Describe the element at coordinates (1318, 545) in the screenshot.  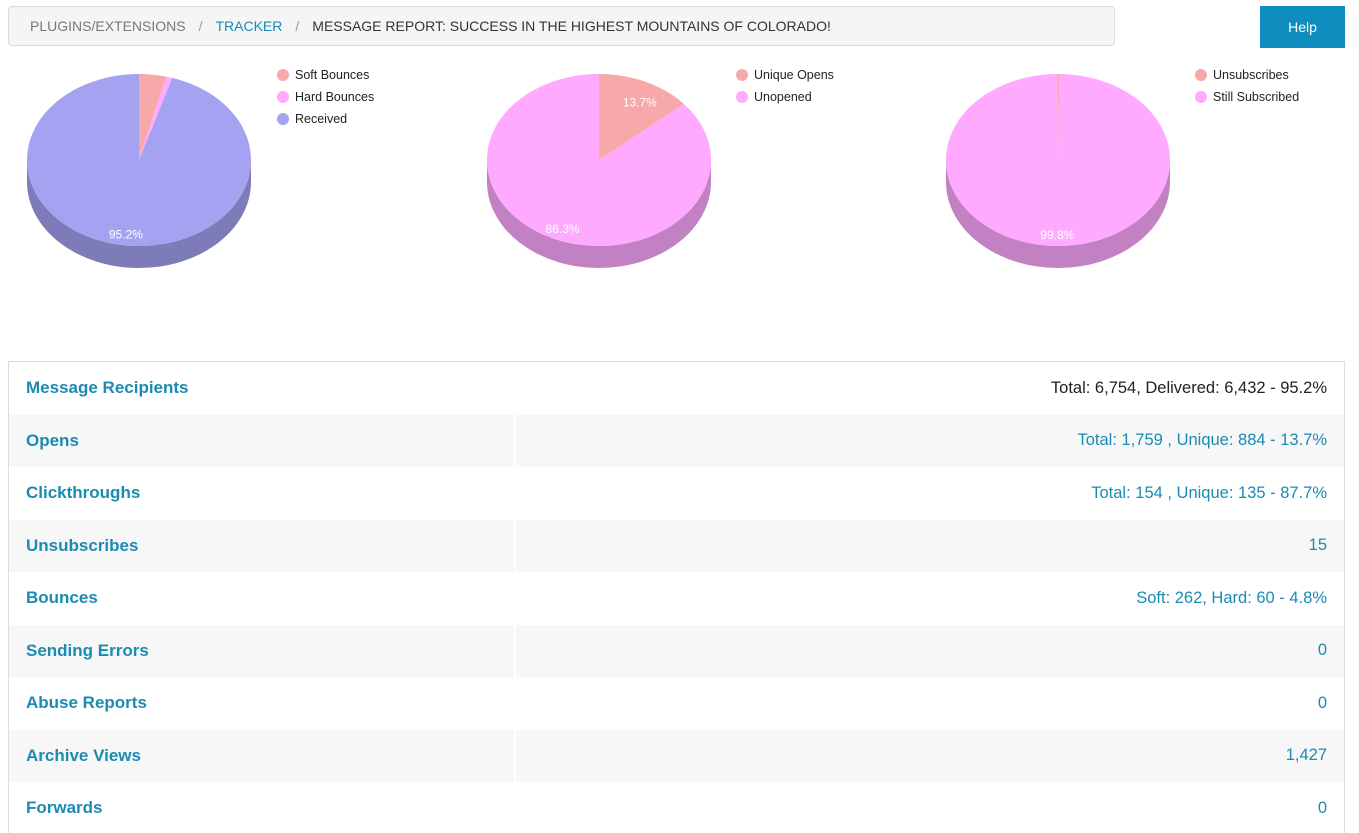
I see `unsubscribes-value-link: 15` at that location.